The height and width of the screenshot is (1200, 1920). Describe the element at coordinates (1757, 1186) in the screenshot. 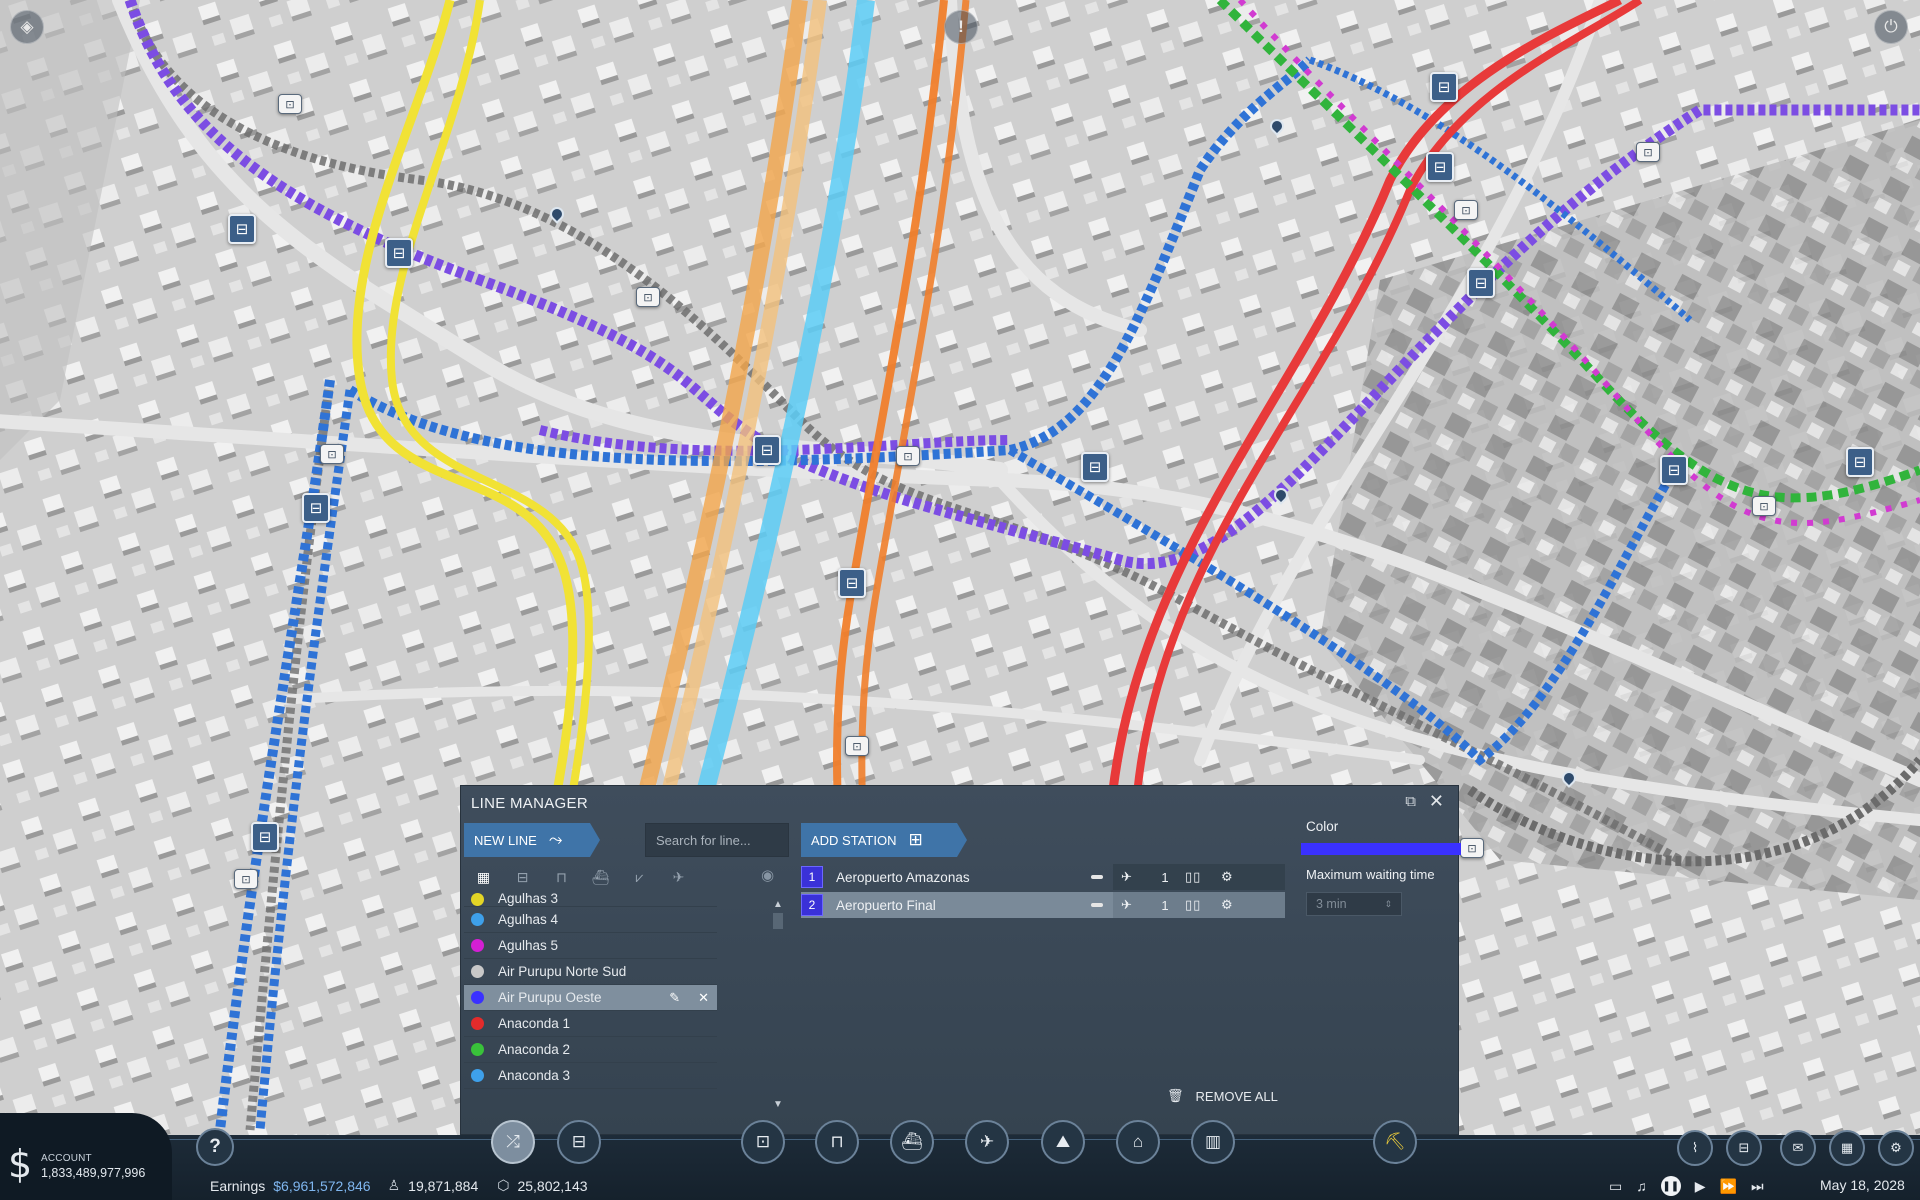

I see `fastest-forward-icon: ⏭` at that location.